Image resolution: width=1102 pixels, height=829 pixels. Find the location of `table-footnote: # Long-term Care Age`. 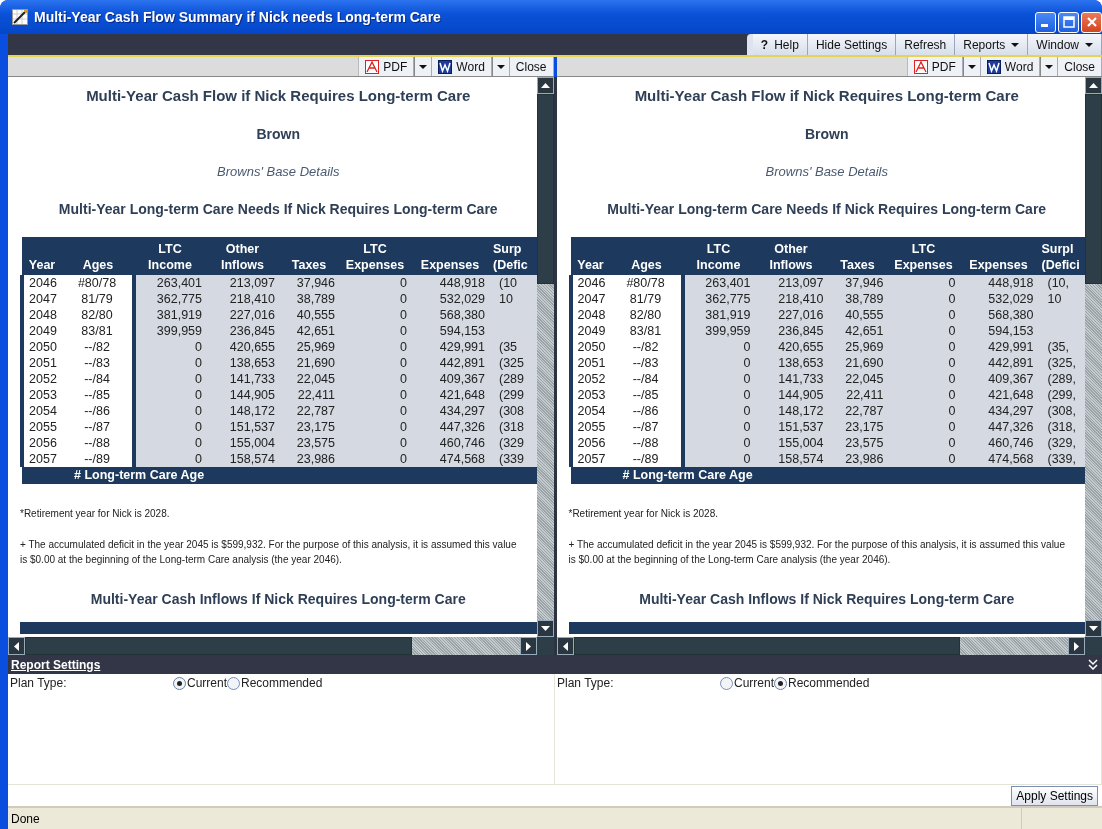

table-footnote: # Long-term Care Age is located at coordinates (687, 475).